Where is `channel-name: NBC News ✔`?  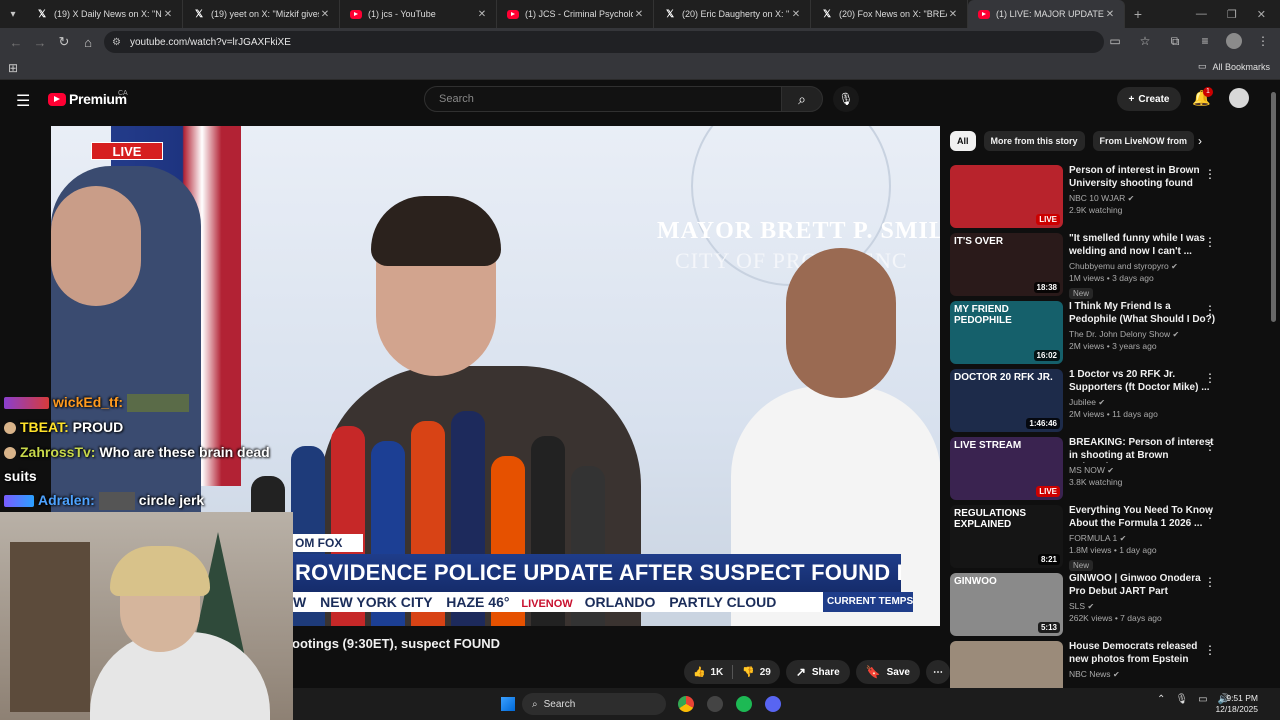 channel-name: NBC News ✔ is located at coordinates (1143, 674).